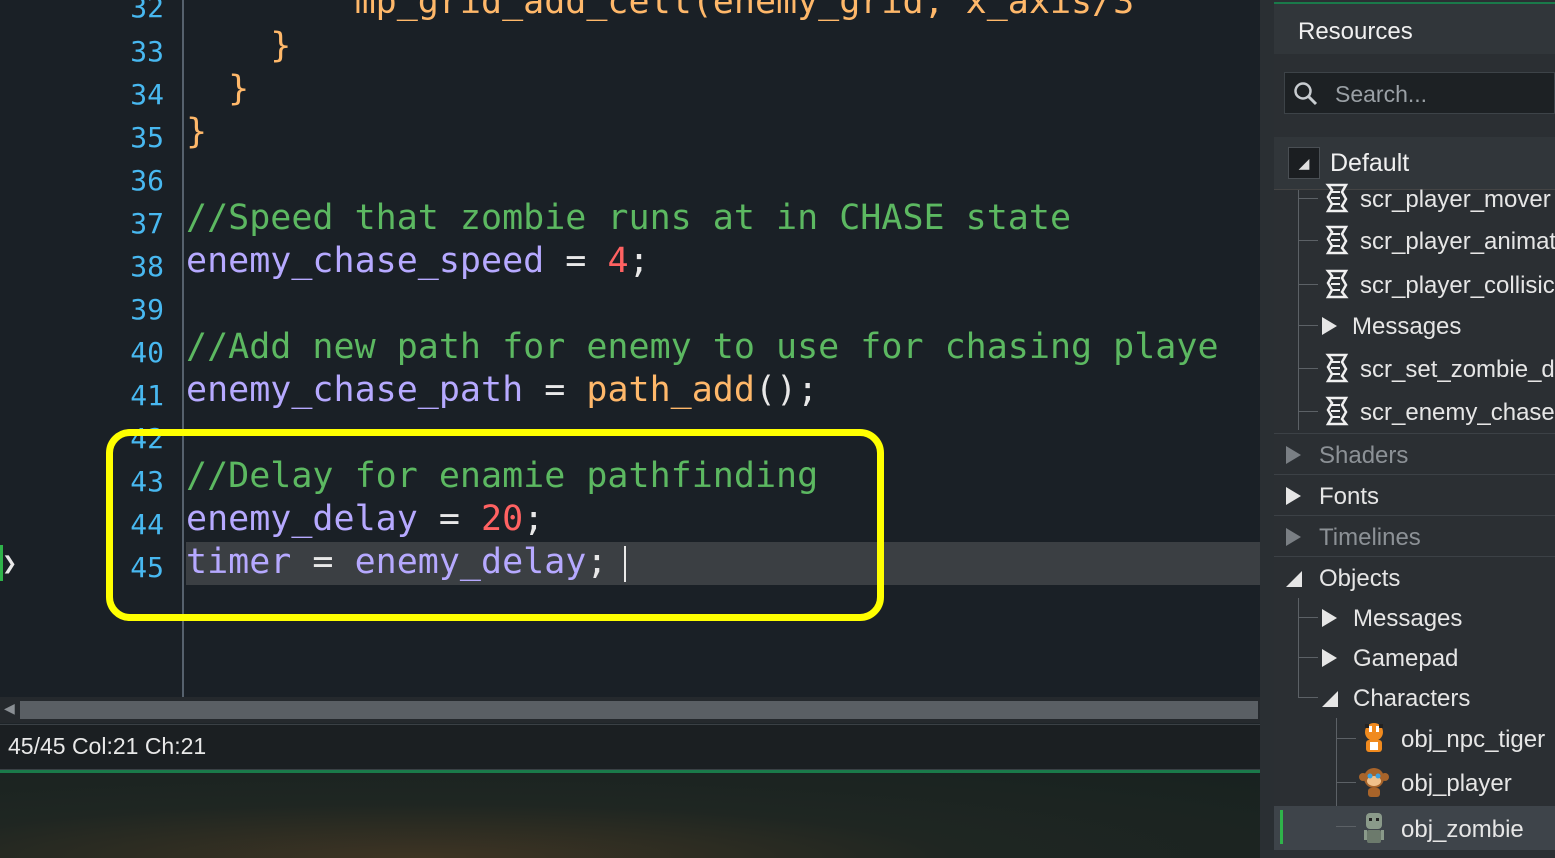 Image resolution: width=1555 pixels, height=858 pixels. Describe the element at coordinates (1408, 618) in the screenshot. I see `folder-label: Messages` at that location.